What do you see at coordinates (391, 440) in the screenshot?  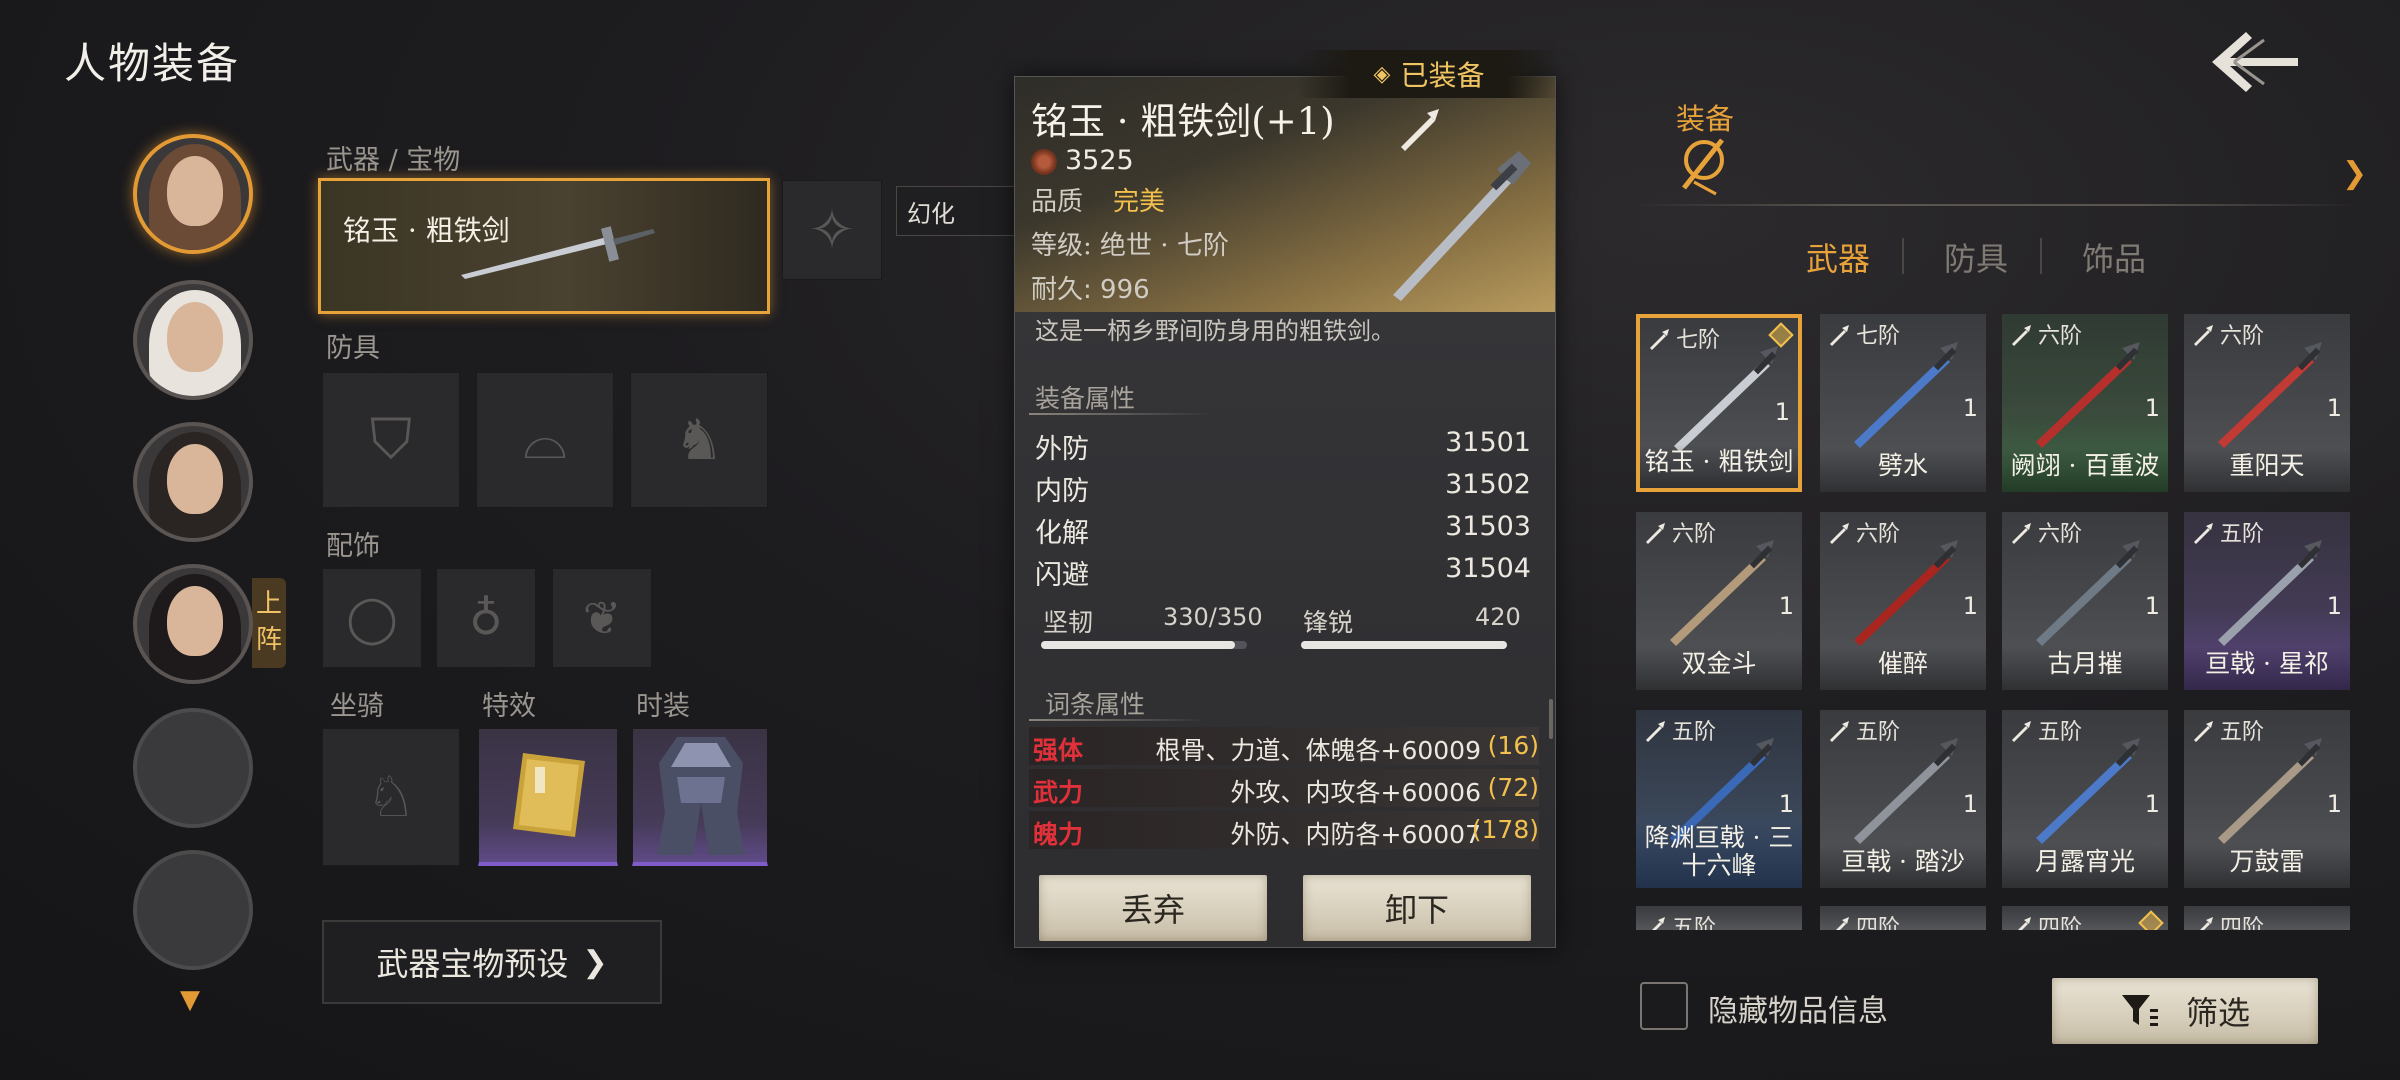 I see `armor-slot-body: ⛉` at bounding box center [391, 440].